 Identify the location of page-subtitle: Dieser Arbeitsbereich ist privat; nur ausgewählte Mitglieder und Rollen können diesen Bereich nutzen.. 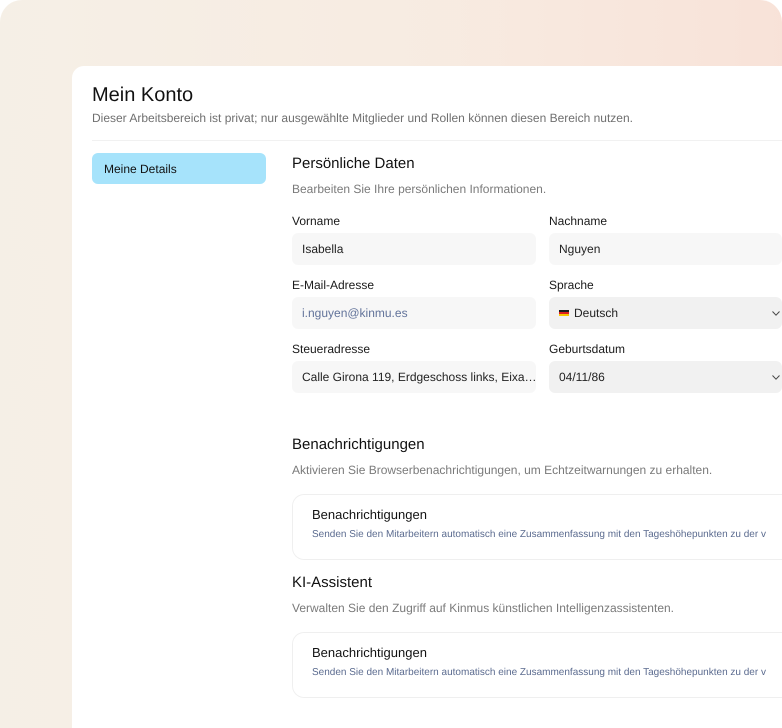
(363, 118).